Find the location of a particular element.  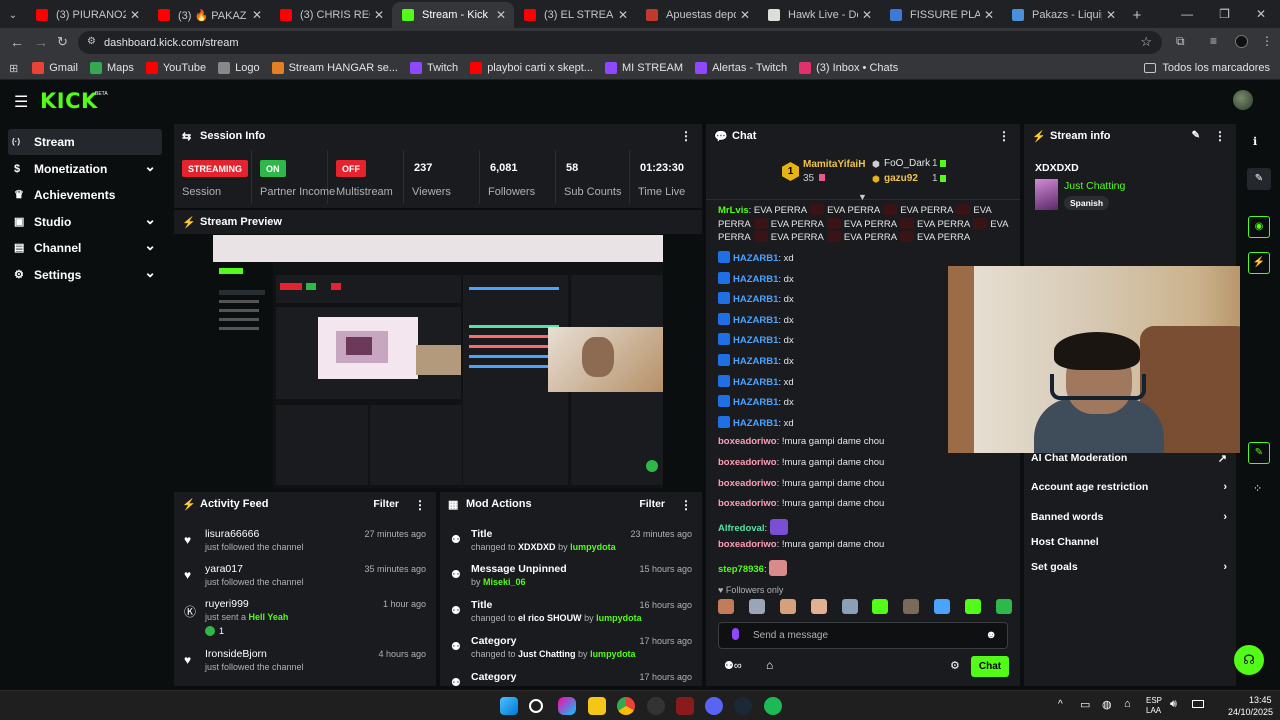

category-thumbnail is located at coordinates (1046, 194).